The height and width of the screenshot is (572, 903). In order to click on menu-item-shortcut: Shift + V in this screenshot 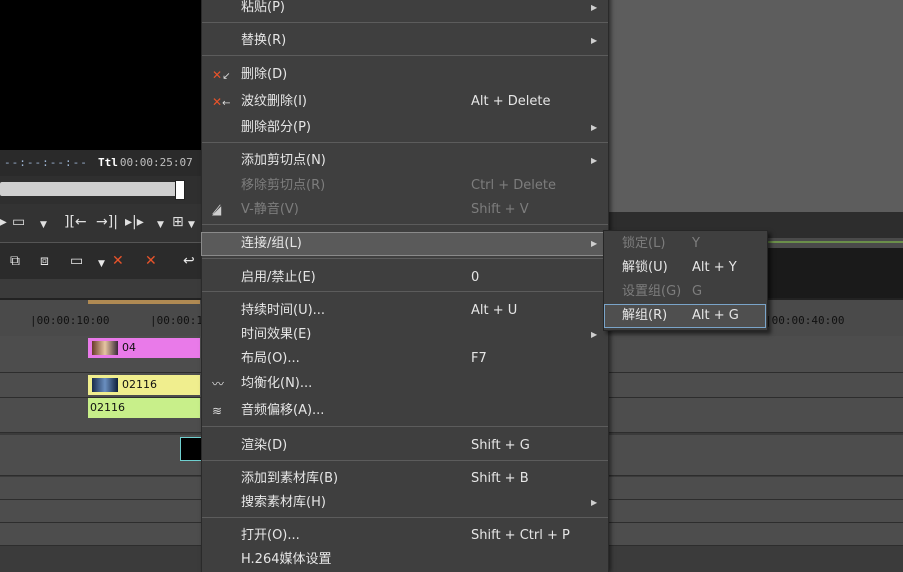, I will do `click(500, 209)`.